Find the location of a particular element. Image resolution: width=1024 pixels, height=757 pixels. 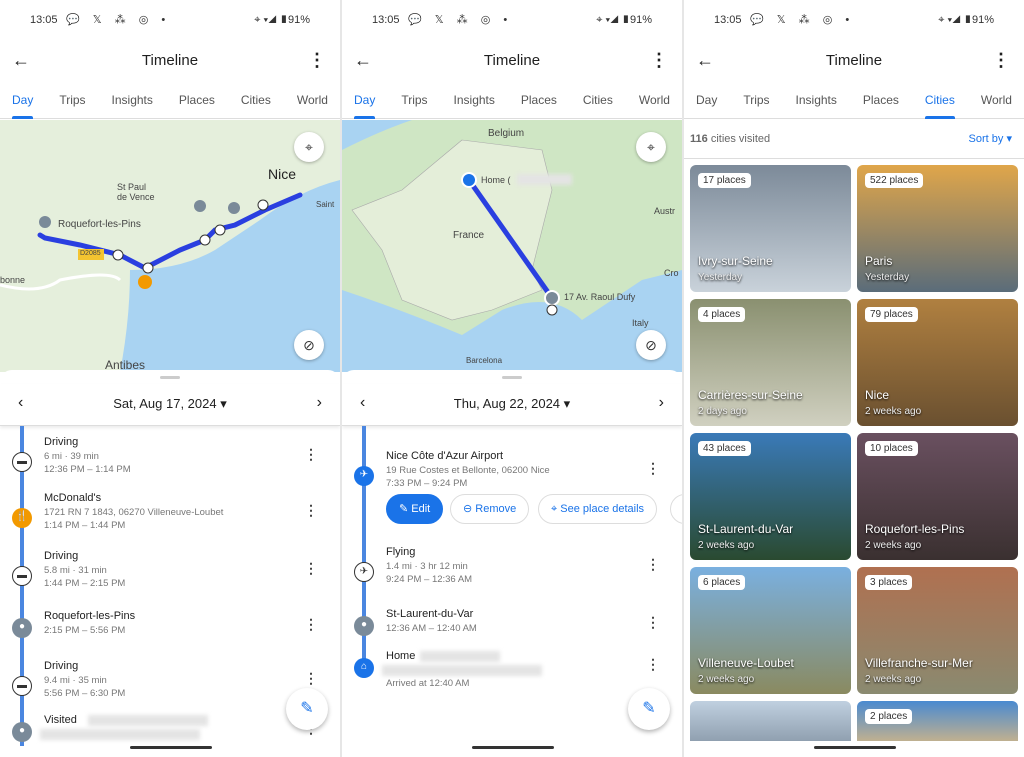

place-icon: ● is located at coordinates (22, 732).